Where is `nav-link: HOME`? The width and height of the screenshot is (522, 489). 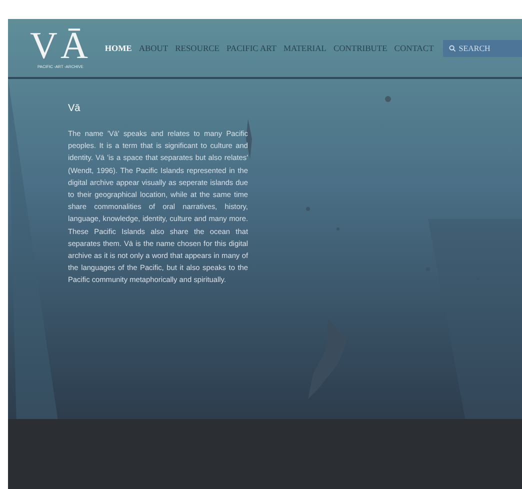
nav-link: HOME is located at coordinates (118, 48).